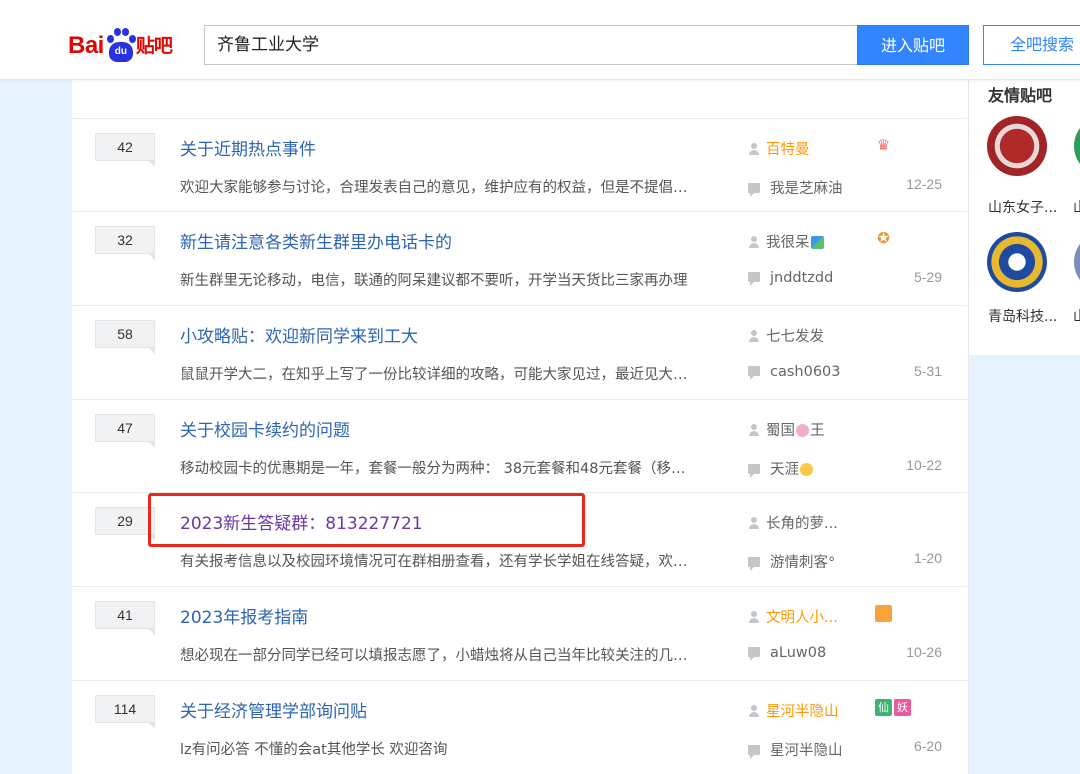 The image size is (1080, 774). What do you see at coordinates (435, 469) in the screenshot?
I see `thread-abstract: 移动校园卡的优惠期是一年，套餐一般分为两种： 38元套餐和48元套餐（移动用户` at bounding box center [435, 469].